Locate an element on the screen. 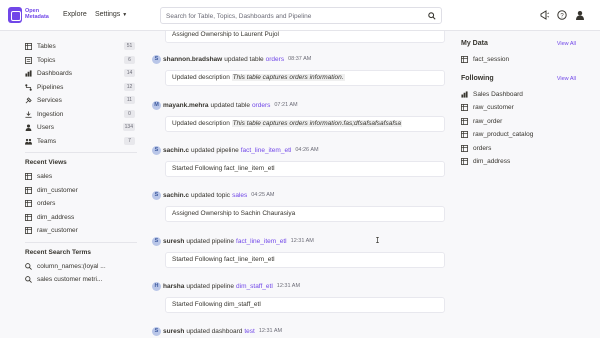 The image size is (600, 338). recent-views-title: Recent Views is located at coordinates (46, 162).